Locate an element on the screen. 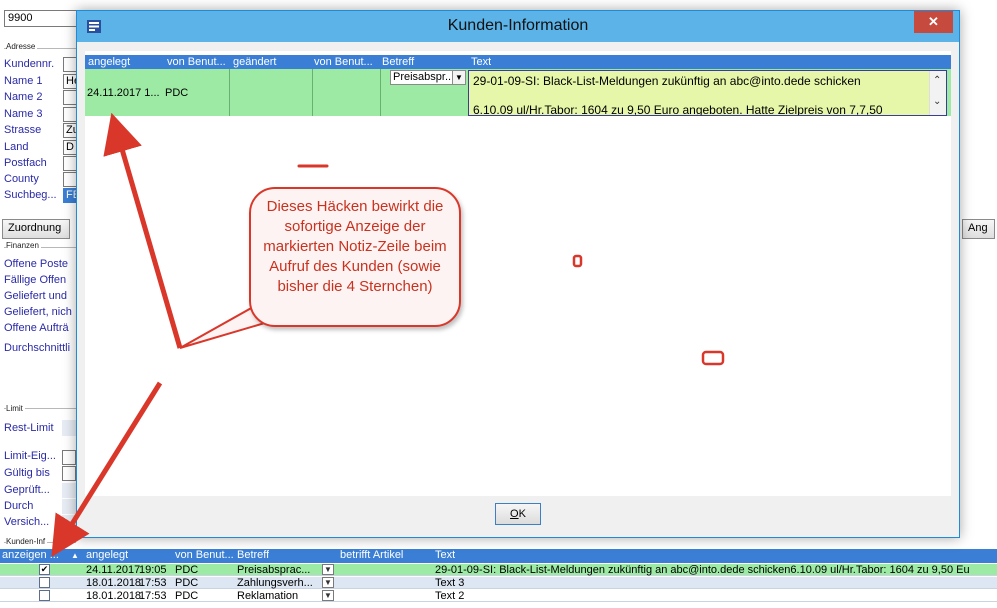 Image resolution: width=997 pixels, height=608 pixels. label-name2: Name 2 is located at coordinates (23, 97).